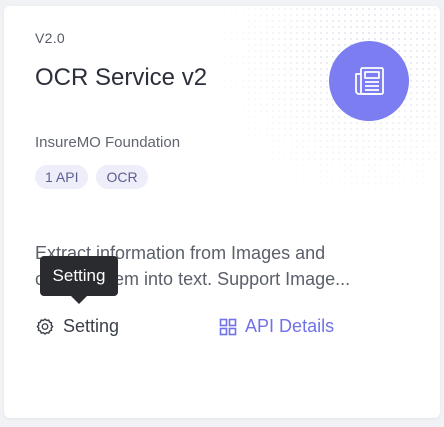 Image resolution: width=444 pixels, height=427 pixels. What do you see at coordinates (369, 81) in the screenshot?
I see `newspaper-icon` at bounding box center [369, 81].